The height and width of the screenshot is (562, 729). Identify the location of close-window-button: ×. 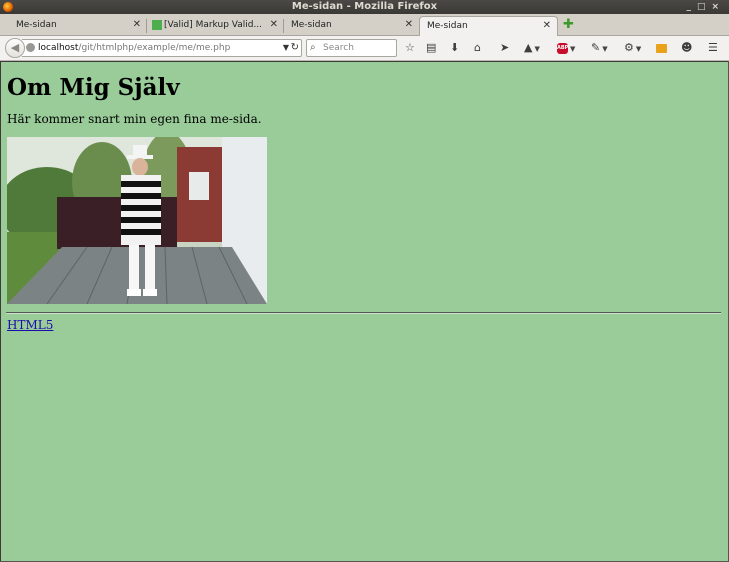
(718, 7).